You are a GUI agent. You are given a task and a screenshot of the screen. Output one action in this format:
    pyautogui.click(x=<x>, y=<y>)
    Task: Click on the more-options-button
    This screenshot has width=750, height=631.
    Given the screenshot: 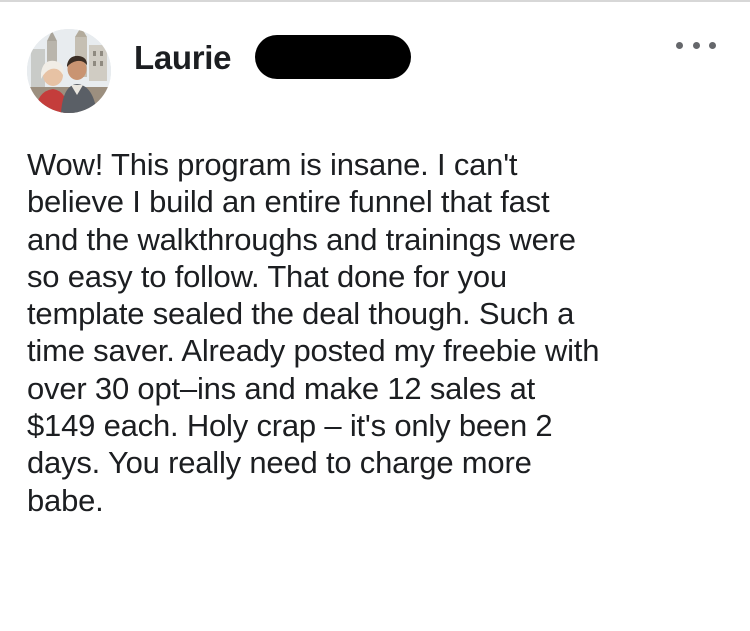 What is the action you would take?
    pyautogui.click(x=696, y=45)
    